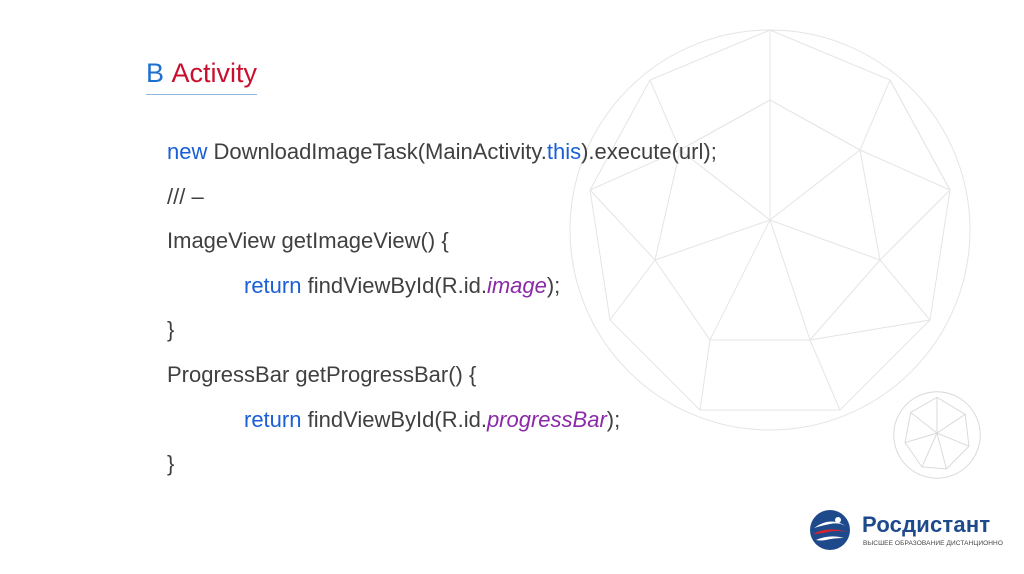  I want to click on code-line-6: ProgressBar getProgressBar() {, so click(442, 377).